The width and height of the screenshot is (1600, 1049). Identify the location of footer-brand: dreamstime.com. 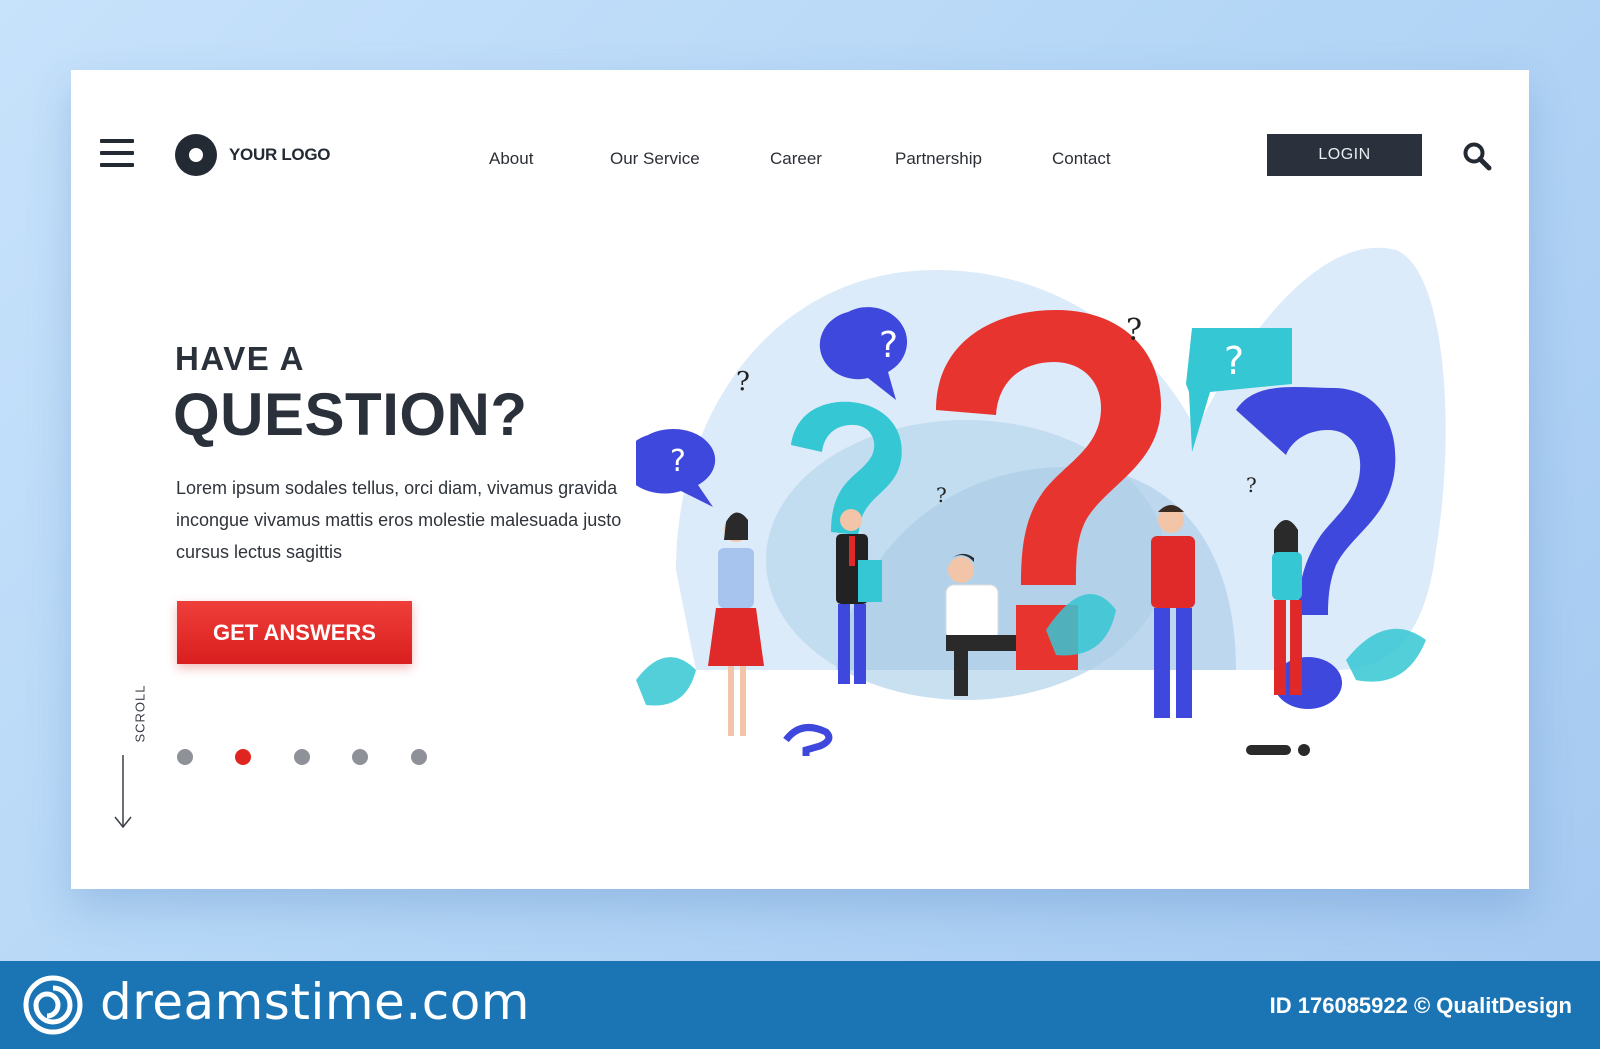
(315, 1002).